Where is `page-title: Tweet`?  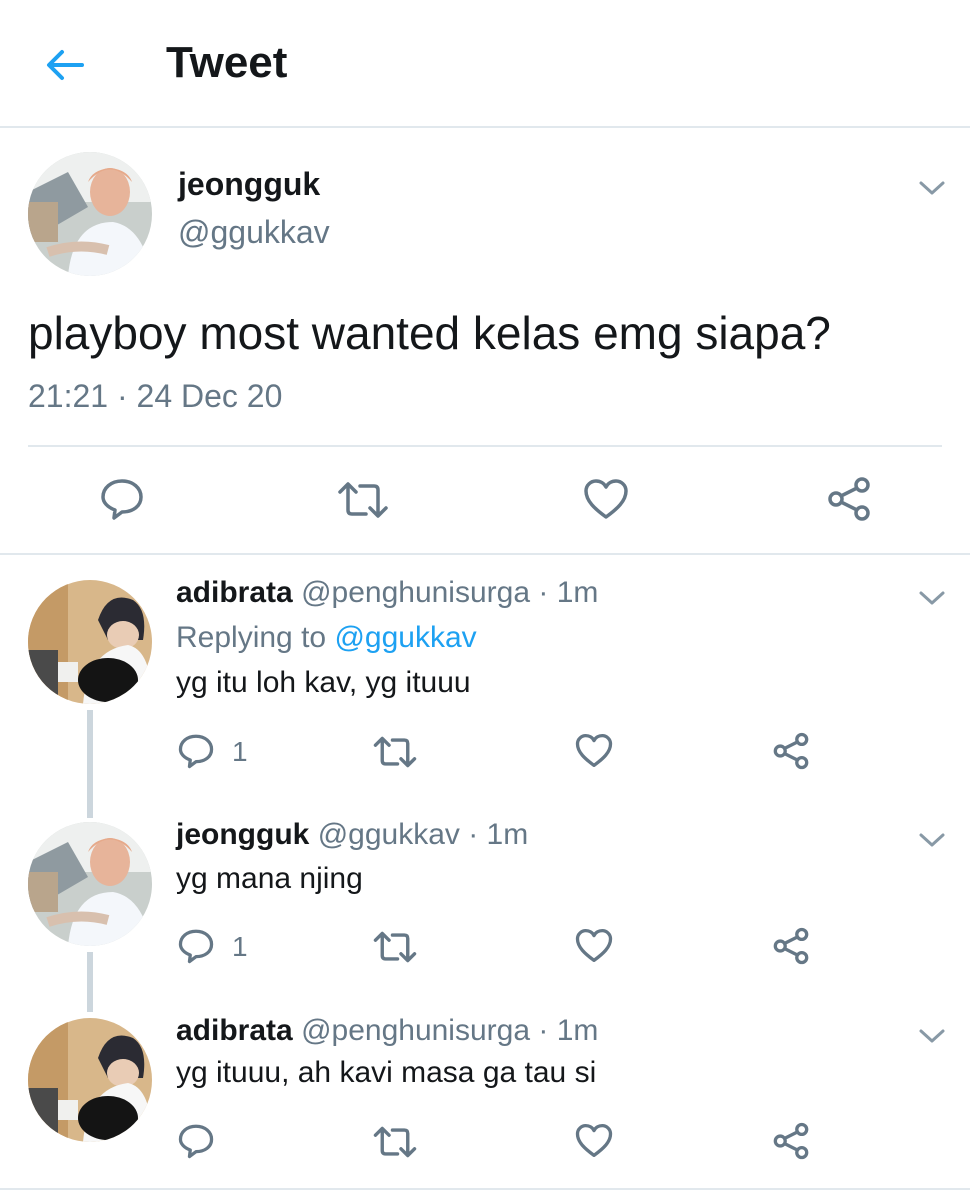
page-title: Tweet is located at coordinates (227, 62).